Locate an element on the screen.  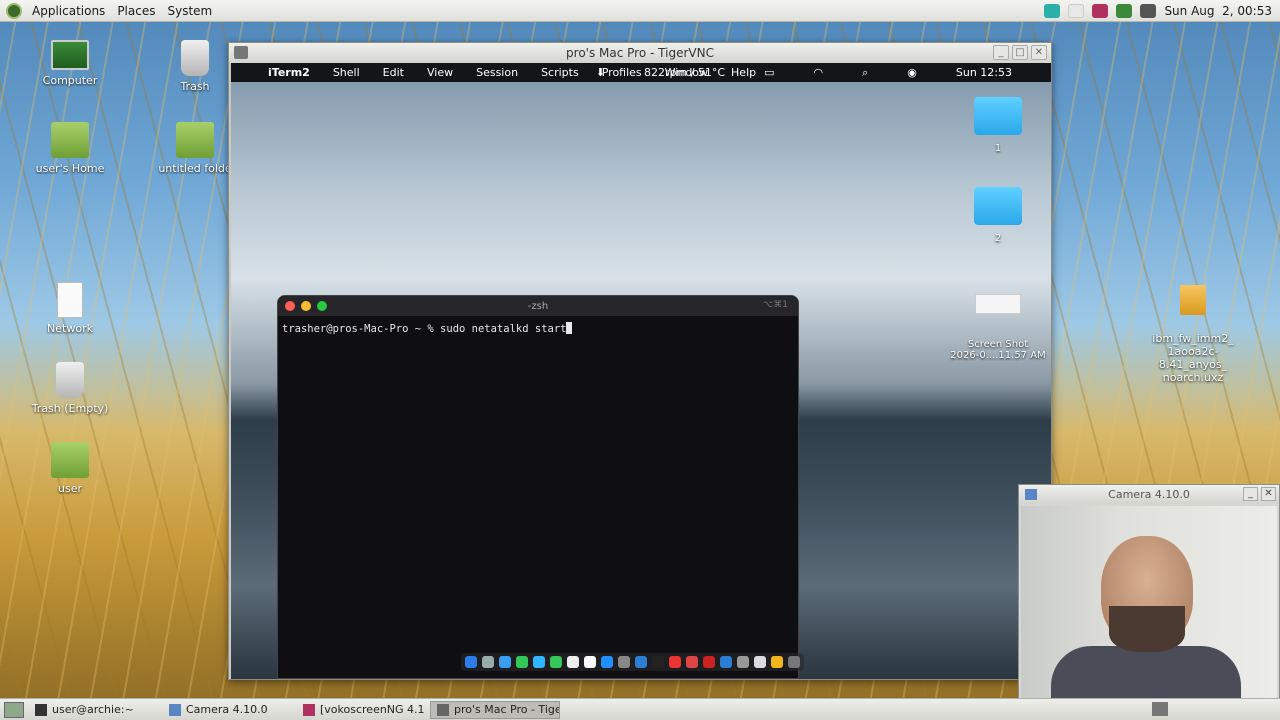
desktop-icon-network: Network is located at coordinates (70, 308).